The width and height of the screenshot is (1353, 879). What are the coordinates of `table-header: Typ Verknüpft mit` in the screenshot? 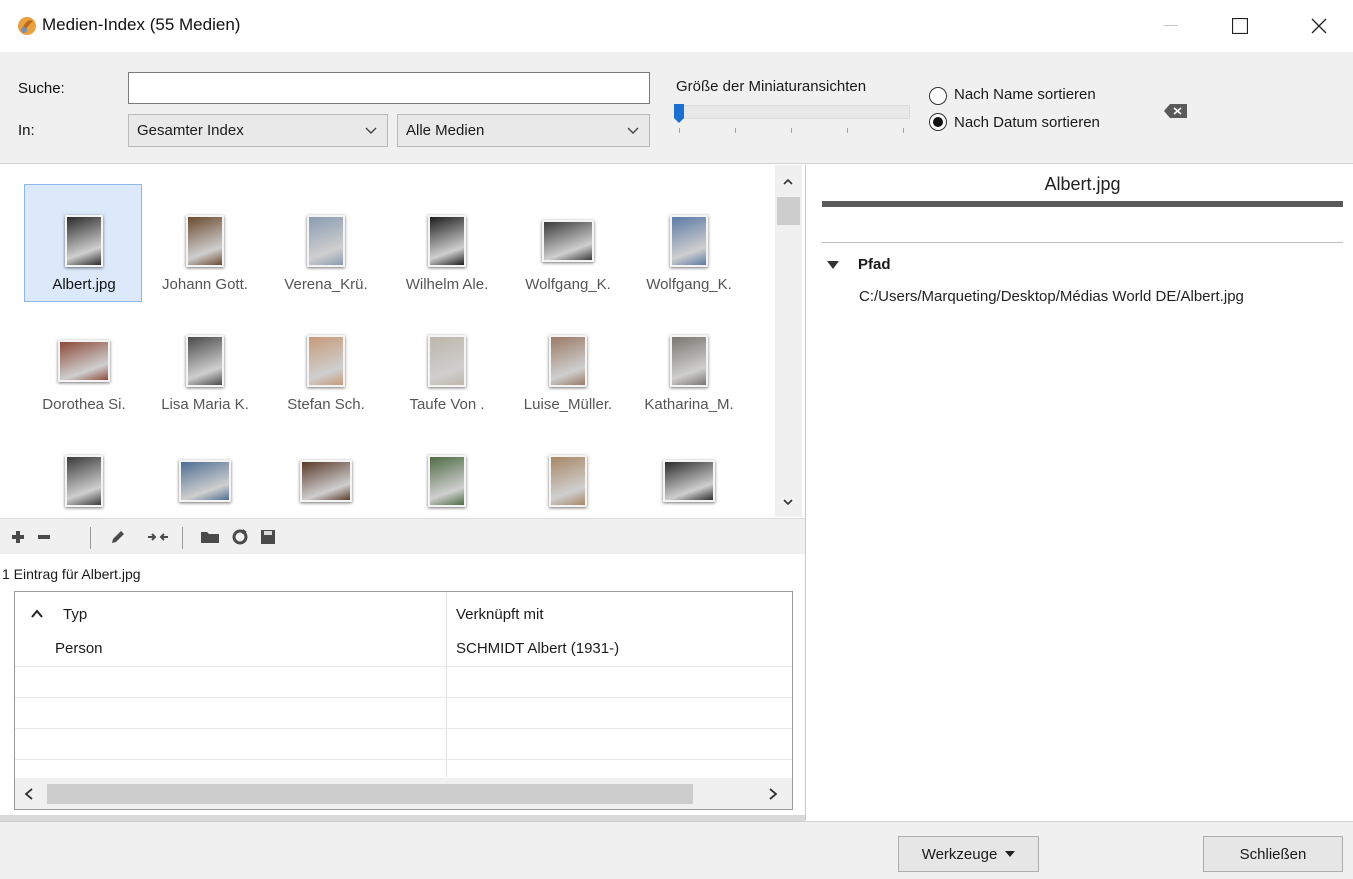 It's located at (403, 614).